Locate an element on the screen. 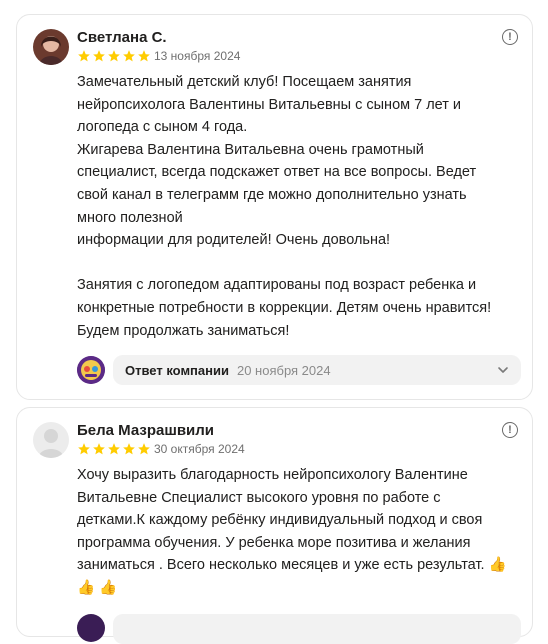  company-reply-toggle: Ответ компании 20 ноября 2024 is located at coordinates (317, 370).